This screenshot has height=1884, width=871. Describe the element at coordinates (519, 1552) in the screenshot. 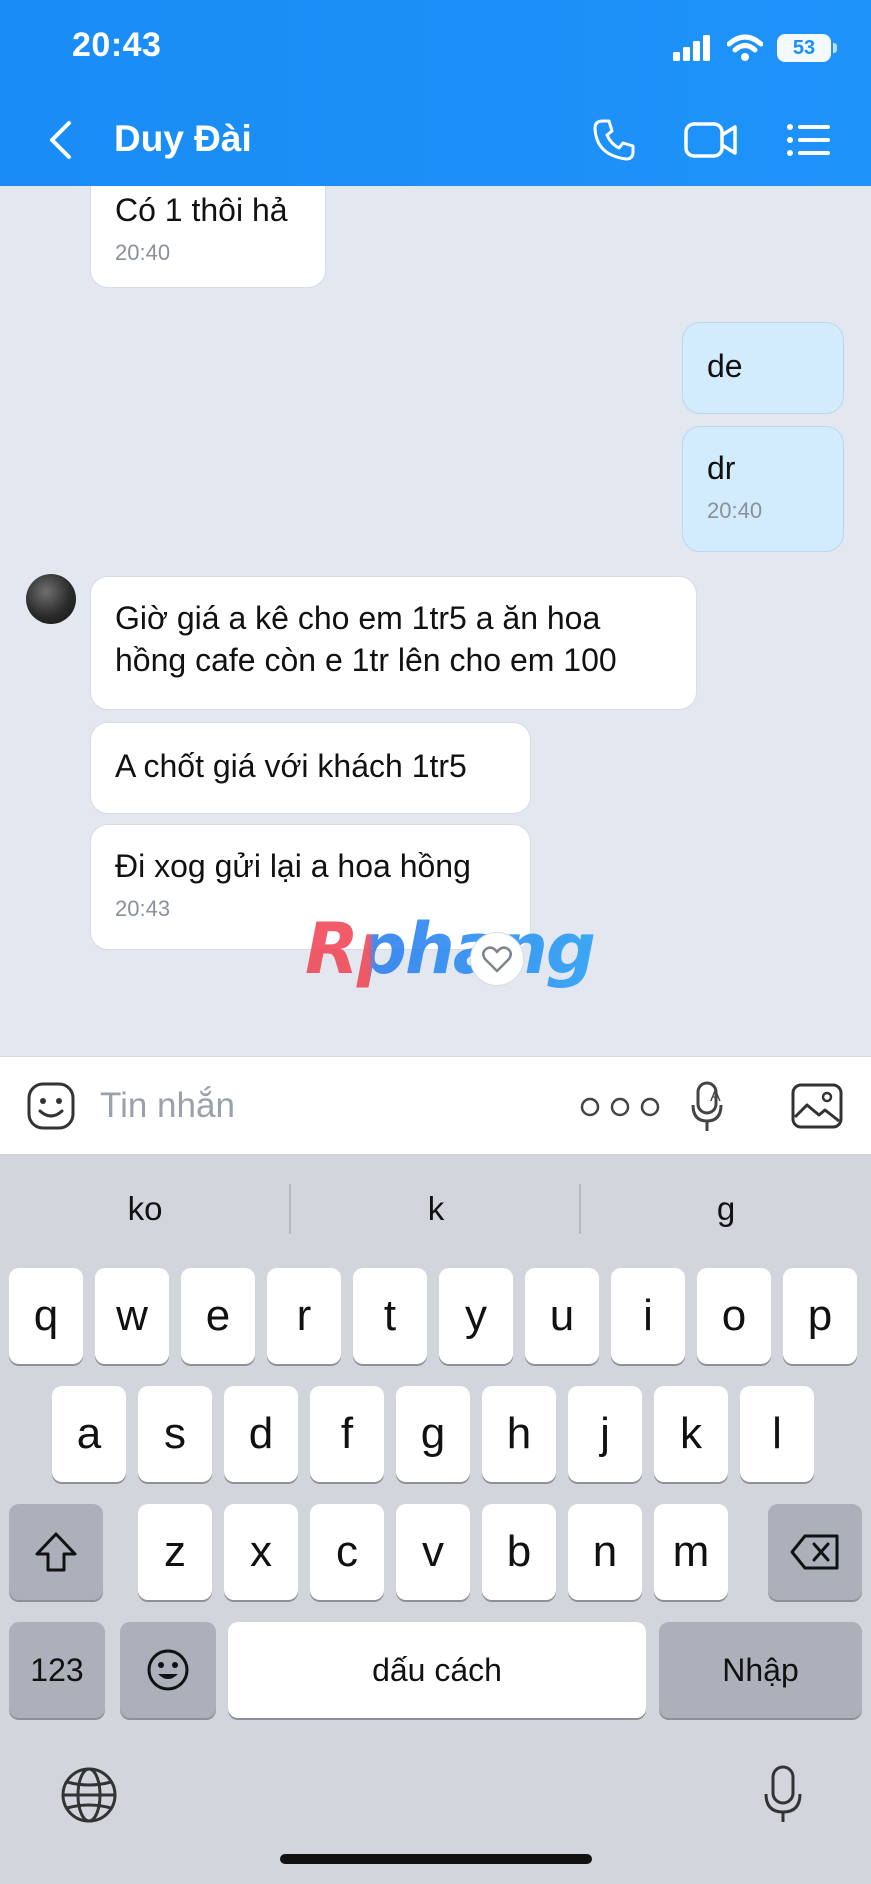

I see `key-b: b` at that location.